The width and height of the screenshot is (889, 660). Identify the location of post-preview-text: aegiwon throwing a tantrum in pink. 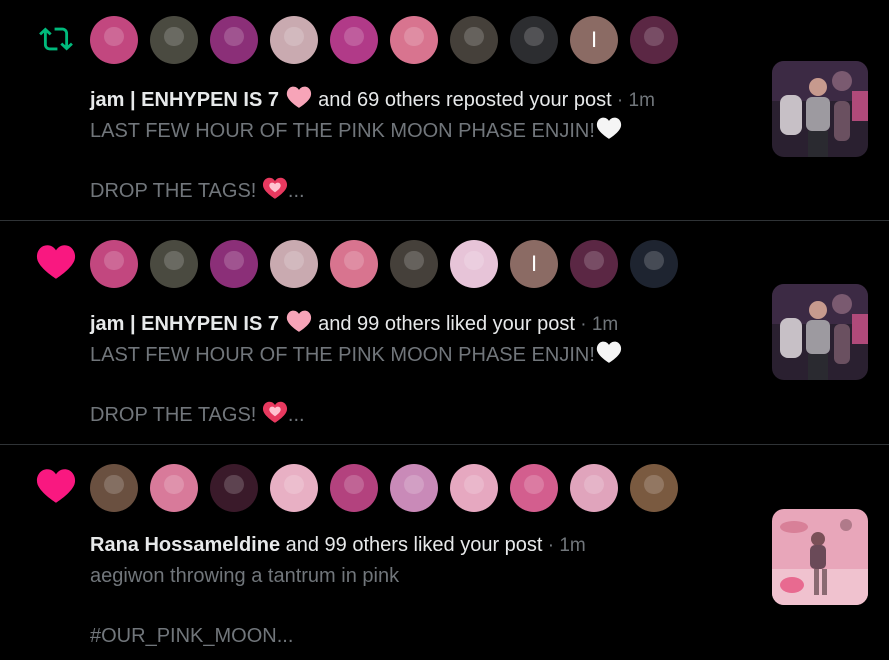
(245, 576).